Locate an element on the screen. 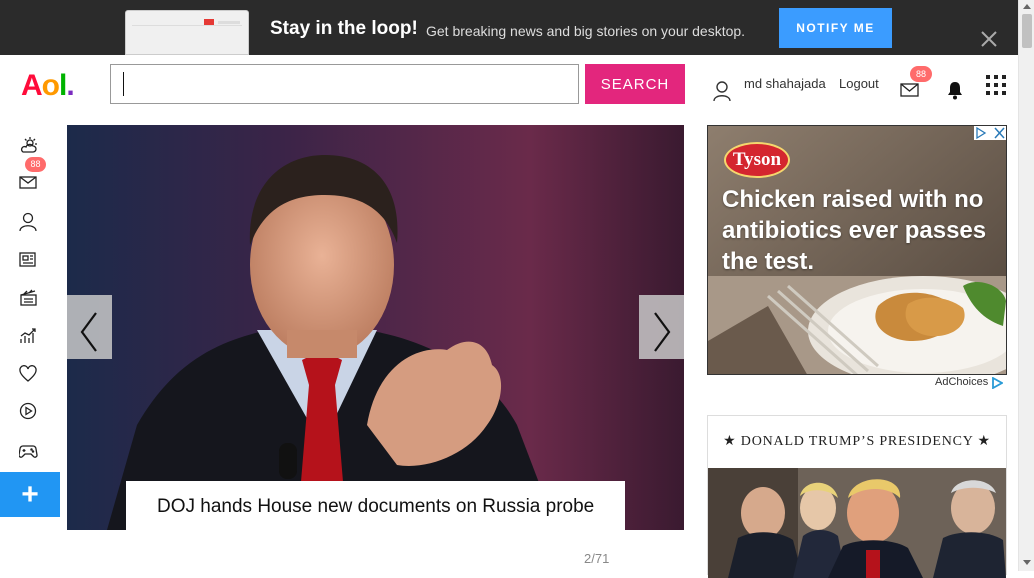 The image size is (1034, 578). video-play-icon is located at coordinates (29, 412).